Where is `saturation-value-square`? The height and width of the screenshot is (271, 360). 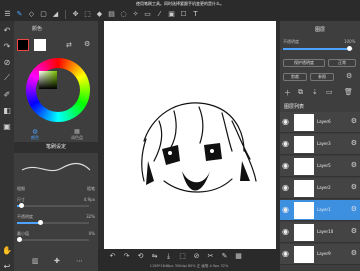 saturation-value-square is located at coordinates (48, 80).